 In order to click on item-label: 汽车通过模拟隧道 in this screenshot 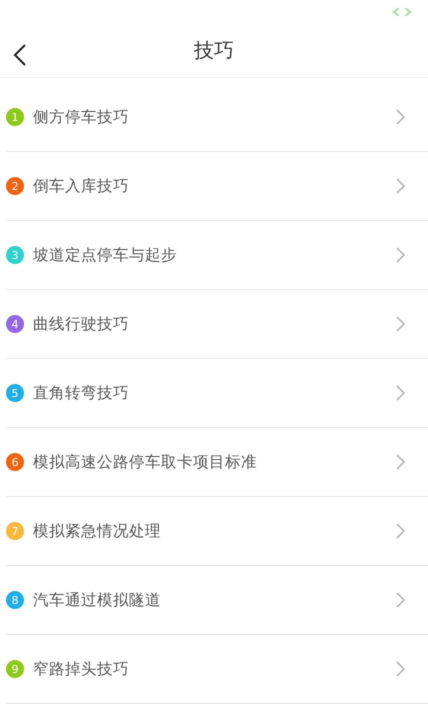, I will do `click(97, 600)`.